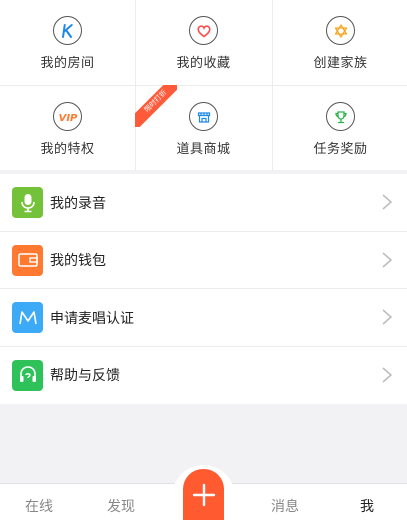  Describe the element at coordinates (27, 260) in the screenshot. I see `wallet-icon` at that location.